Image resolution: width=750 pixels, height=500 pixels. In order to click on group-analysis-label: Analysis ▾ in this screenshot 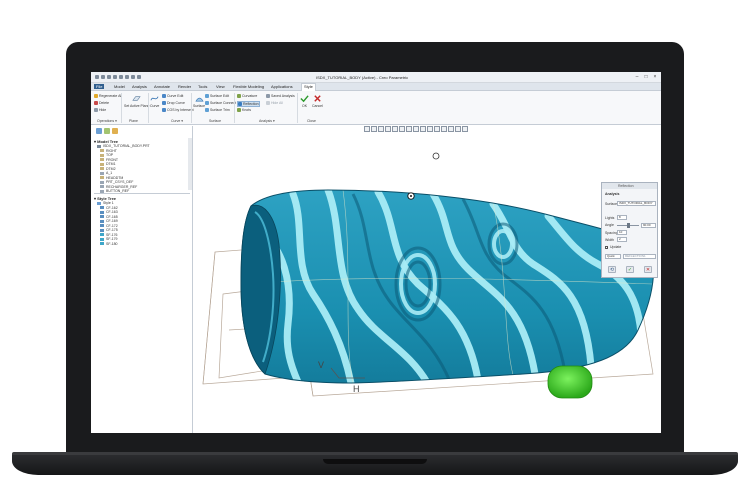, I will do `click(267, 121)`.